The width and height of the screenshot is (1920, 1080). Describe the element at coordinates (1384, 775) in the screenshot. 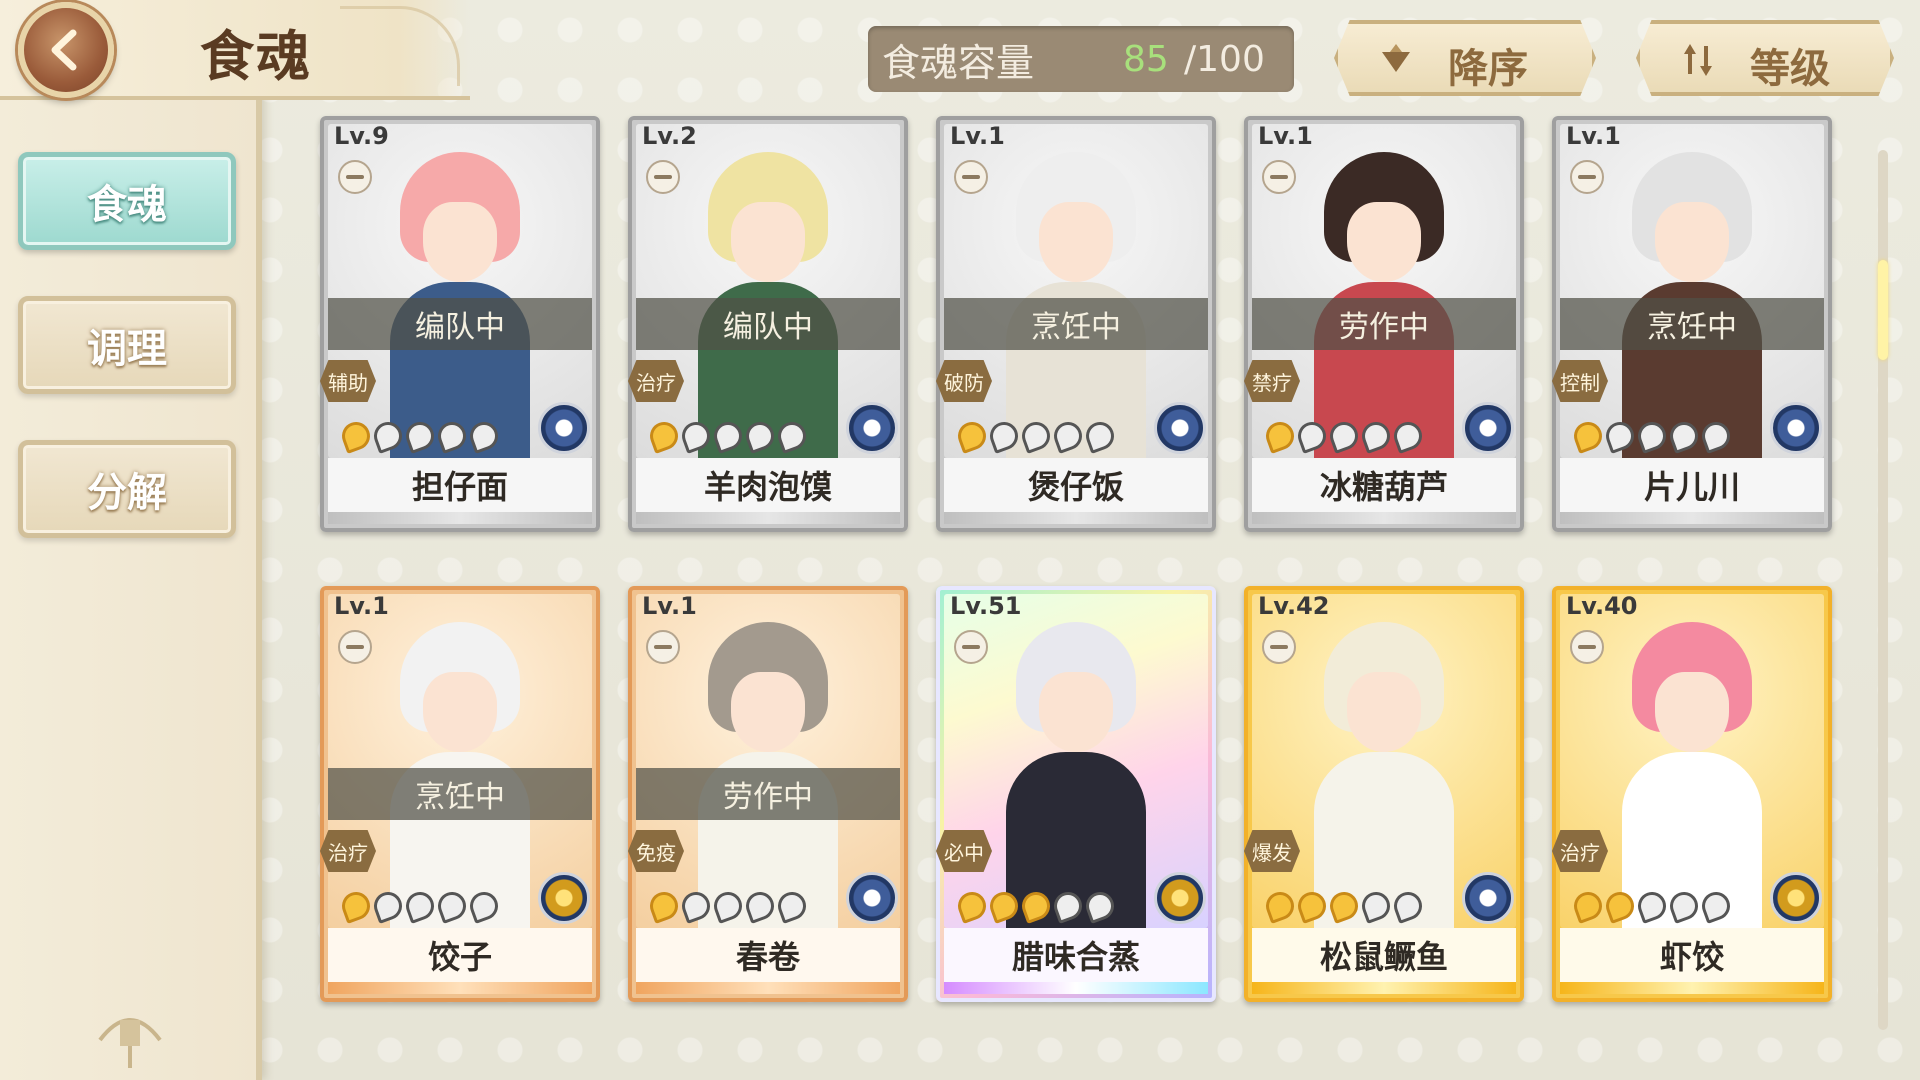

I see `character-figure` at that location.